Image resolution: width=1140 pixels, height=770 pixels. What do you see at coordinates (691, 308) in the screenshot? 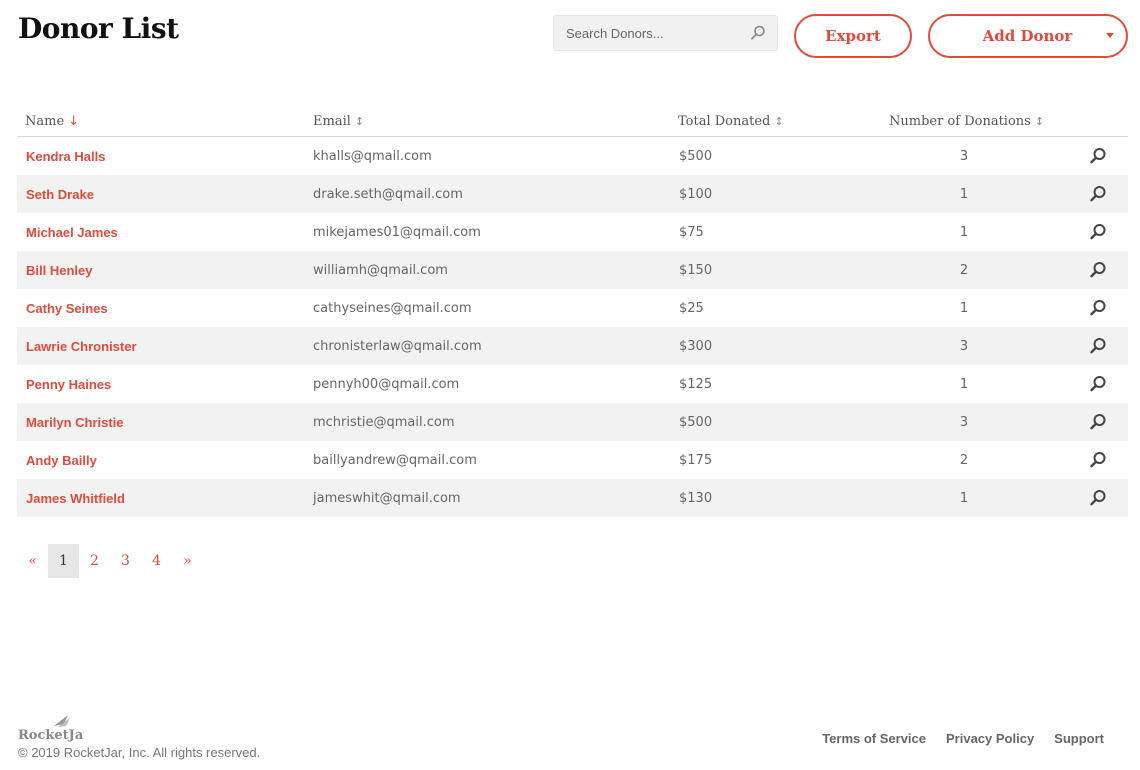
I see `donor-total-donated: $25` at bounding box center [691, 308].